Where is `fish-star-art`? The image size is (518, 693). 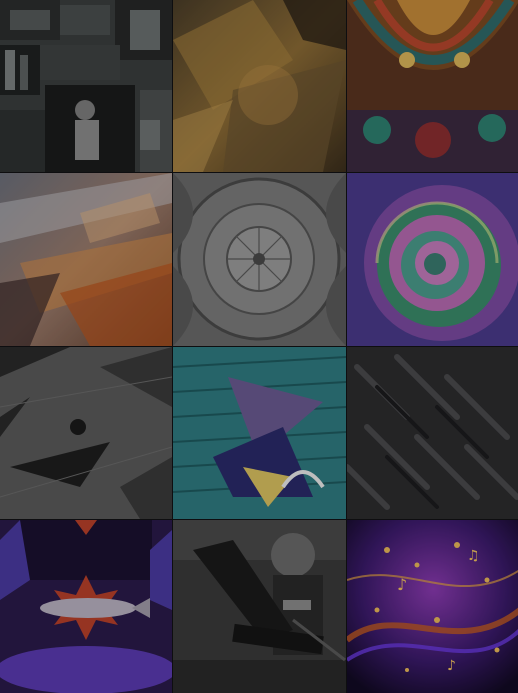
fish-star-art is located at coordinates (86, 606).